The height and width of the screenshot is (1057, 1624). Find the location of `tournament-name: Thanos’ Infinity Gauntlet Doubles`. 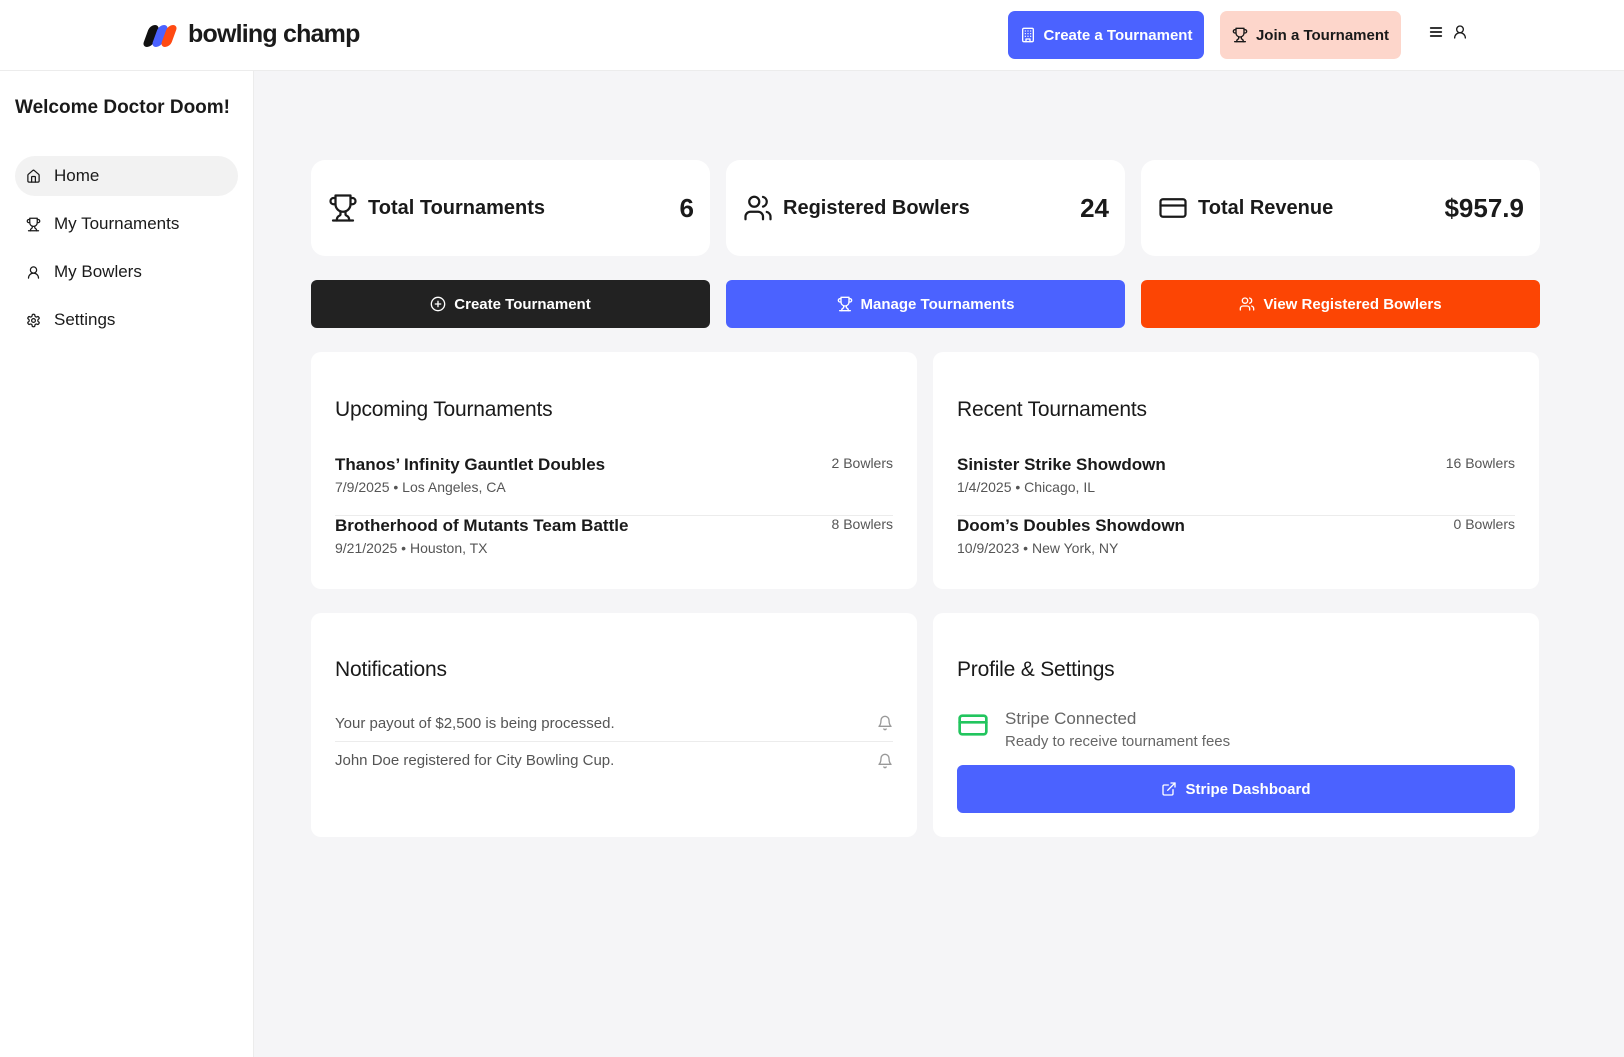

tournament-name: Thanos’ Infinity Gauntlet Doubles is located at coordinates (470, 464).